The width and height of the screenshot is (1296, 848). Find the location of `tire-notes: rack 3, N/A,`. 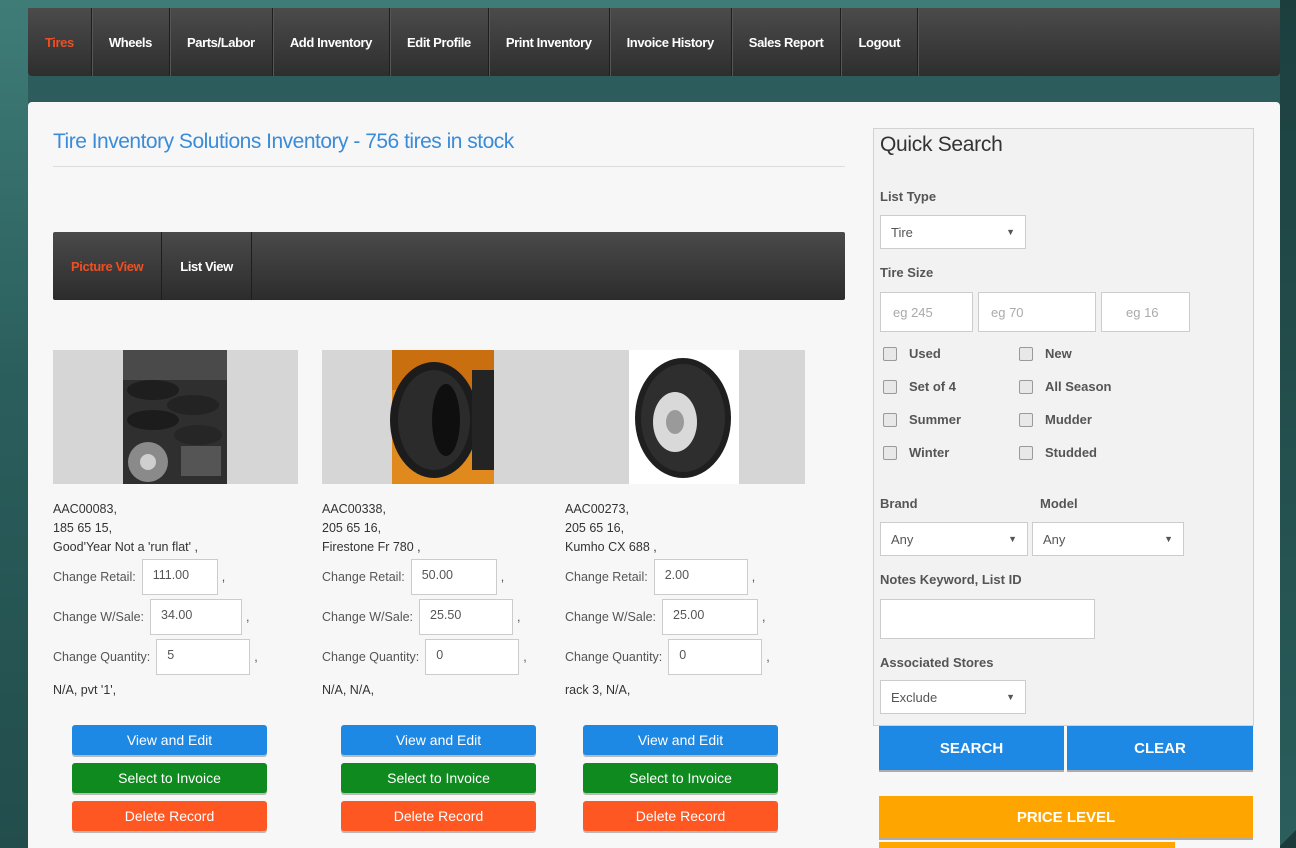

tire-notes: rack 3, N/A, is located at coordinates (598, 690).